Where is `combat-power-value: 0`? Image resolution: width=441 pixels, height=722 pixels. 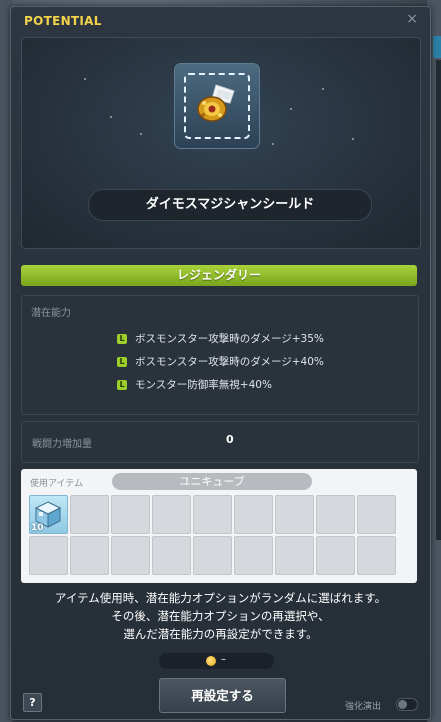
combat-power-value: 0 is located at coordinates (230, 439).